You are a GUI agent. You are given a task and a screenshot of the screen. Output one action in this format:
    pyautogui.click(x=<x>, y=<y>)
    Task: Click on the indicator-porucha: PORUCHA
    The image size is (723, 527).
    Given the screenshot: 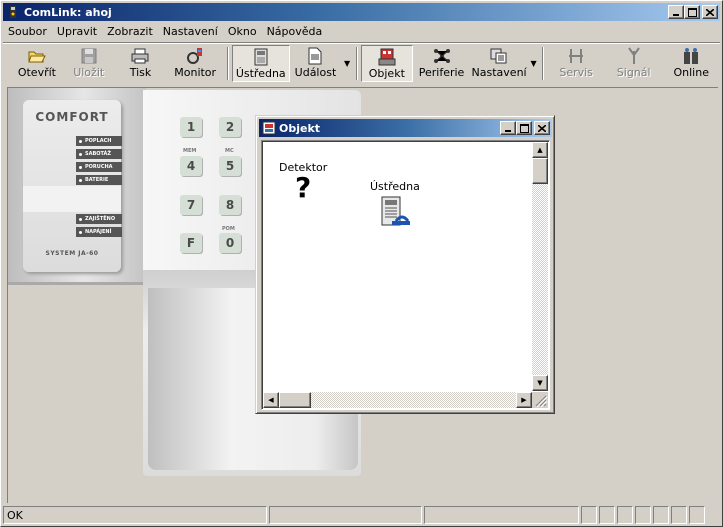 What is the action you would take?
    pyautogui.click(x=99, y=167)
    